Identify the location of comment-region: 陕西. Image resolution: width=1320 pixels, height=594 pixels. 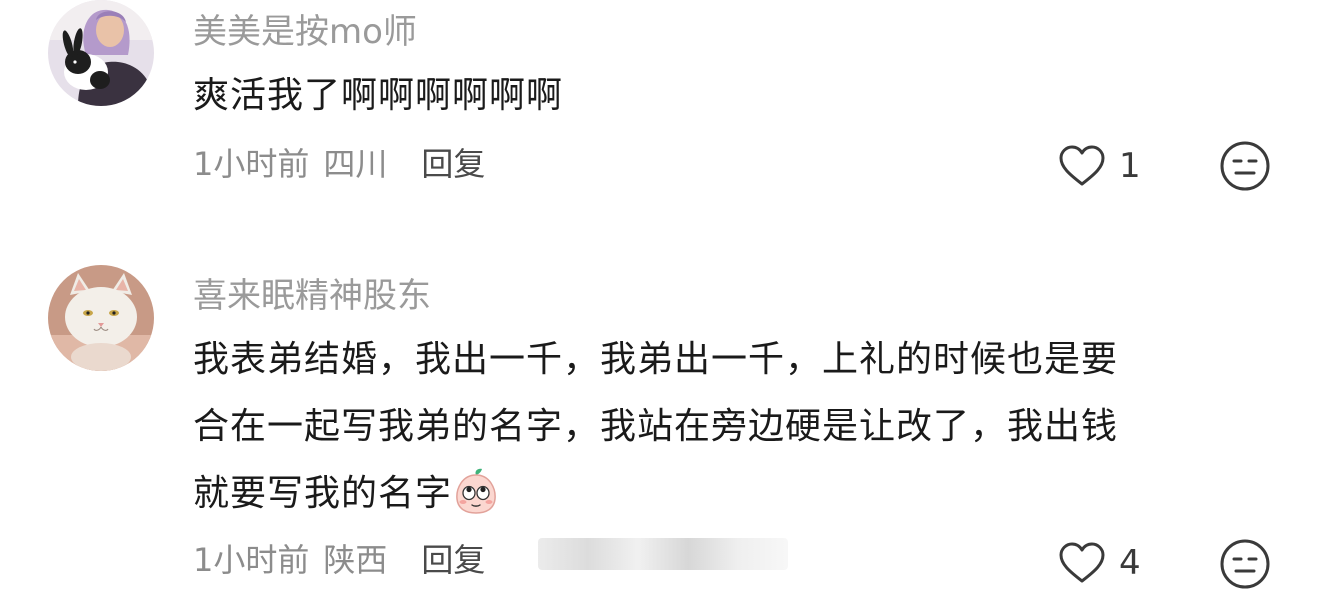
(355, 560).